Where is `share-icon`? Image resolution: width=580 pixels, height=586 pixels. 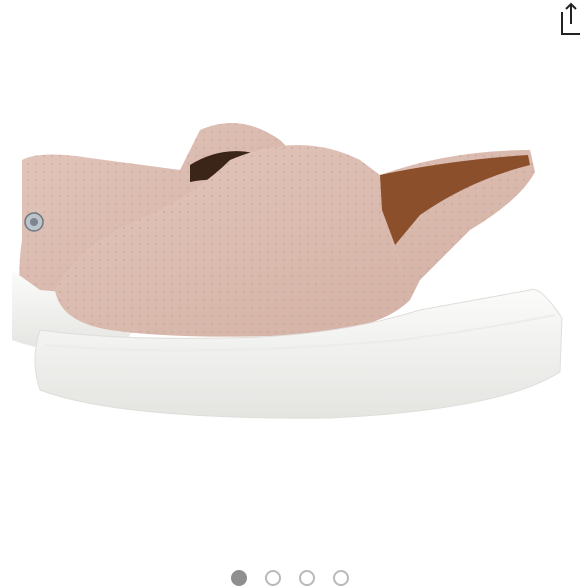 share-icon is located at coordinates (570, 18).